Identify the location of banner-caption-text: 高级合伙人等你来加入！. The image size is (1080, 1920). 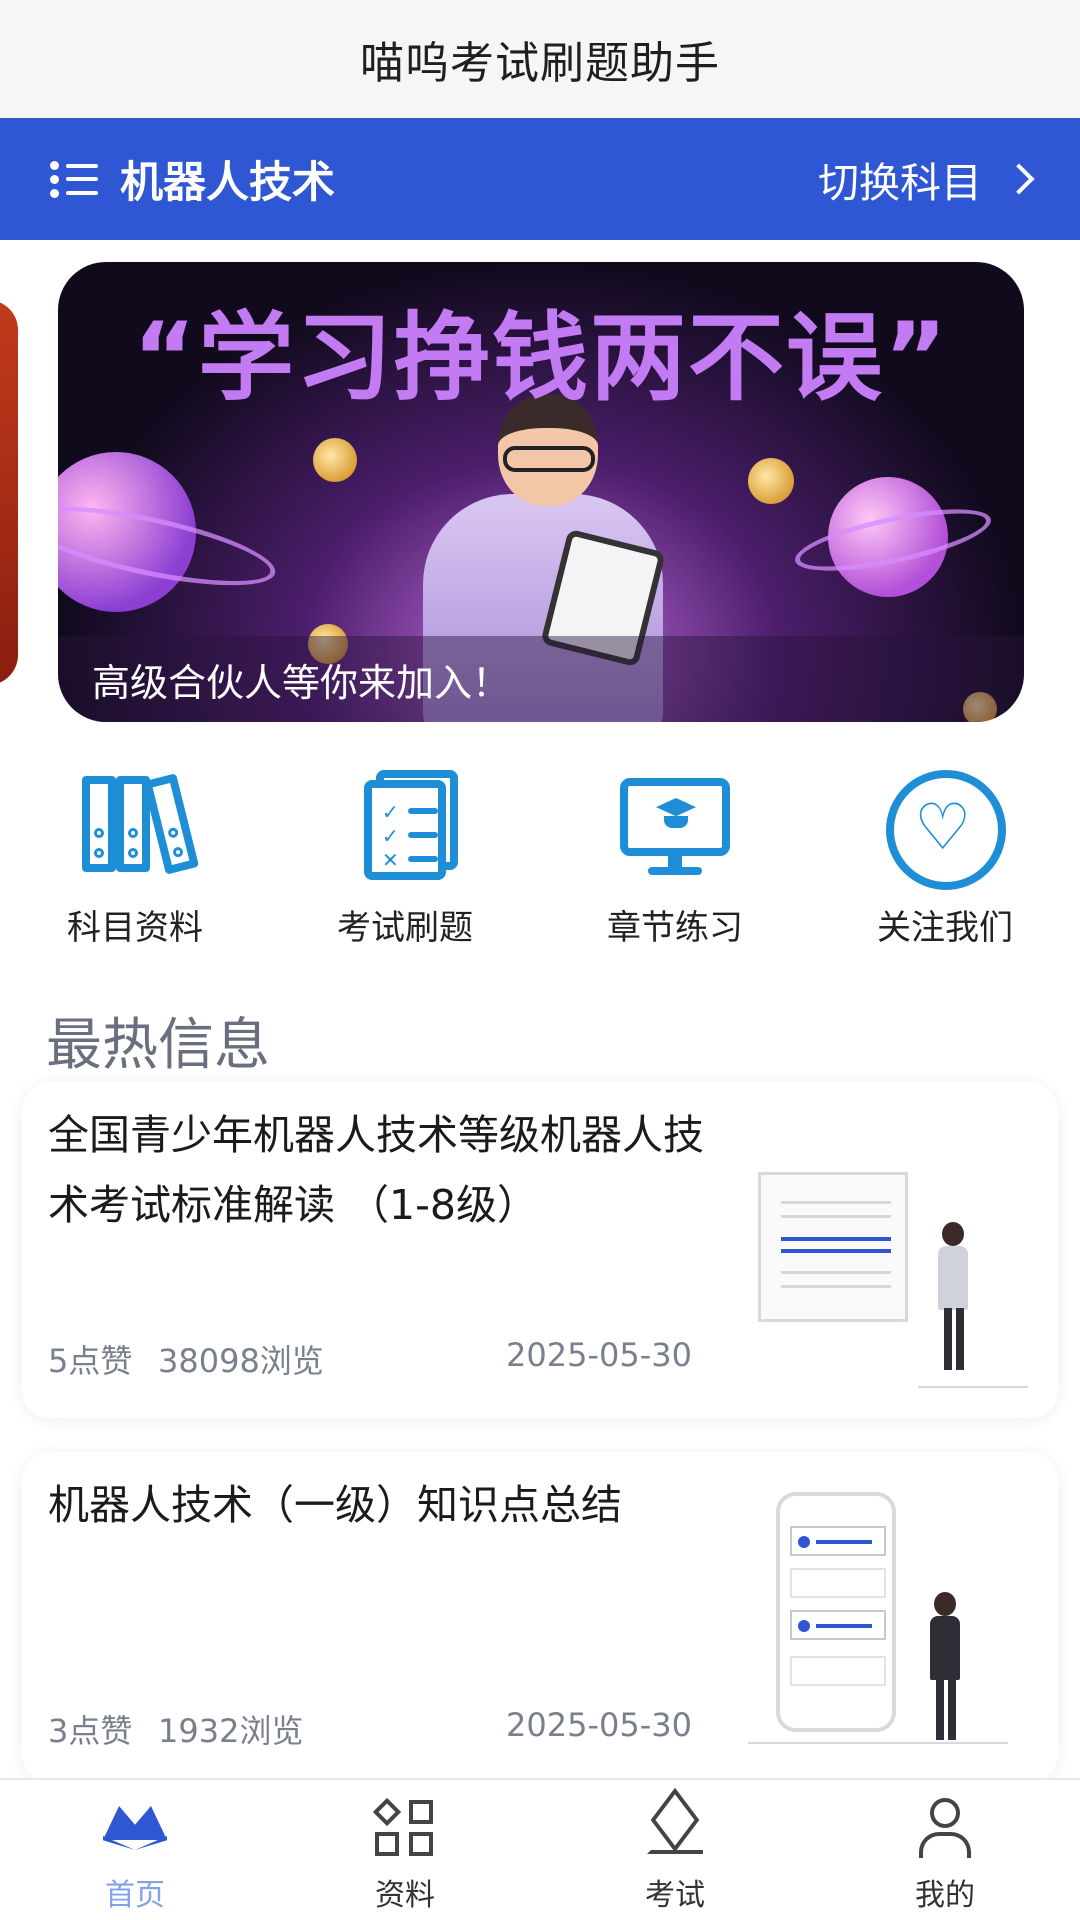
(301, 682).